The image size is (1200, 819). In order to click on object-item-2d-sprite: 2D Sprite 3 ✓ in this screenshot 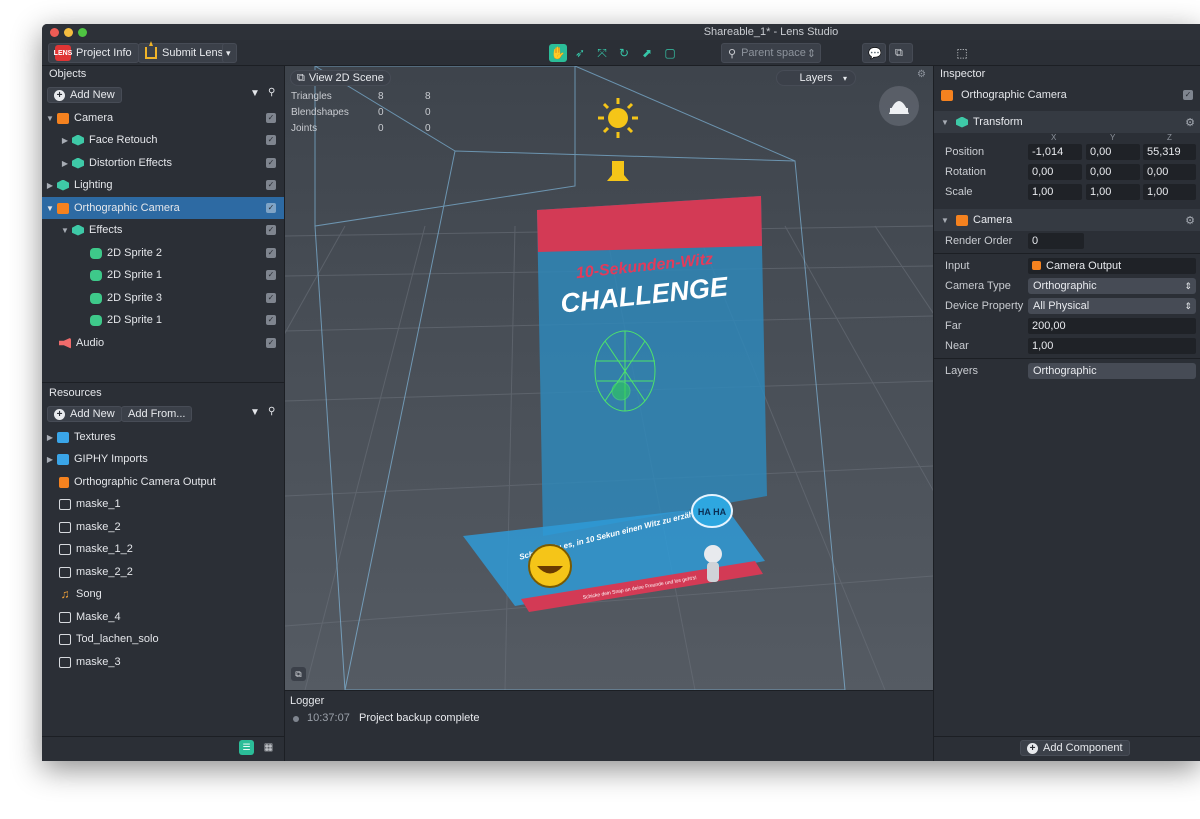, I will do `click(163, 298)`.